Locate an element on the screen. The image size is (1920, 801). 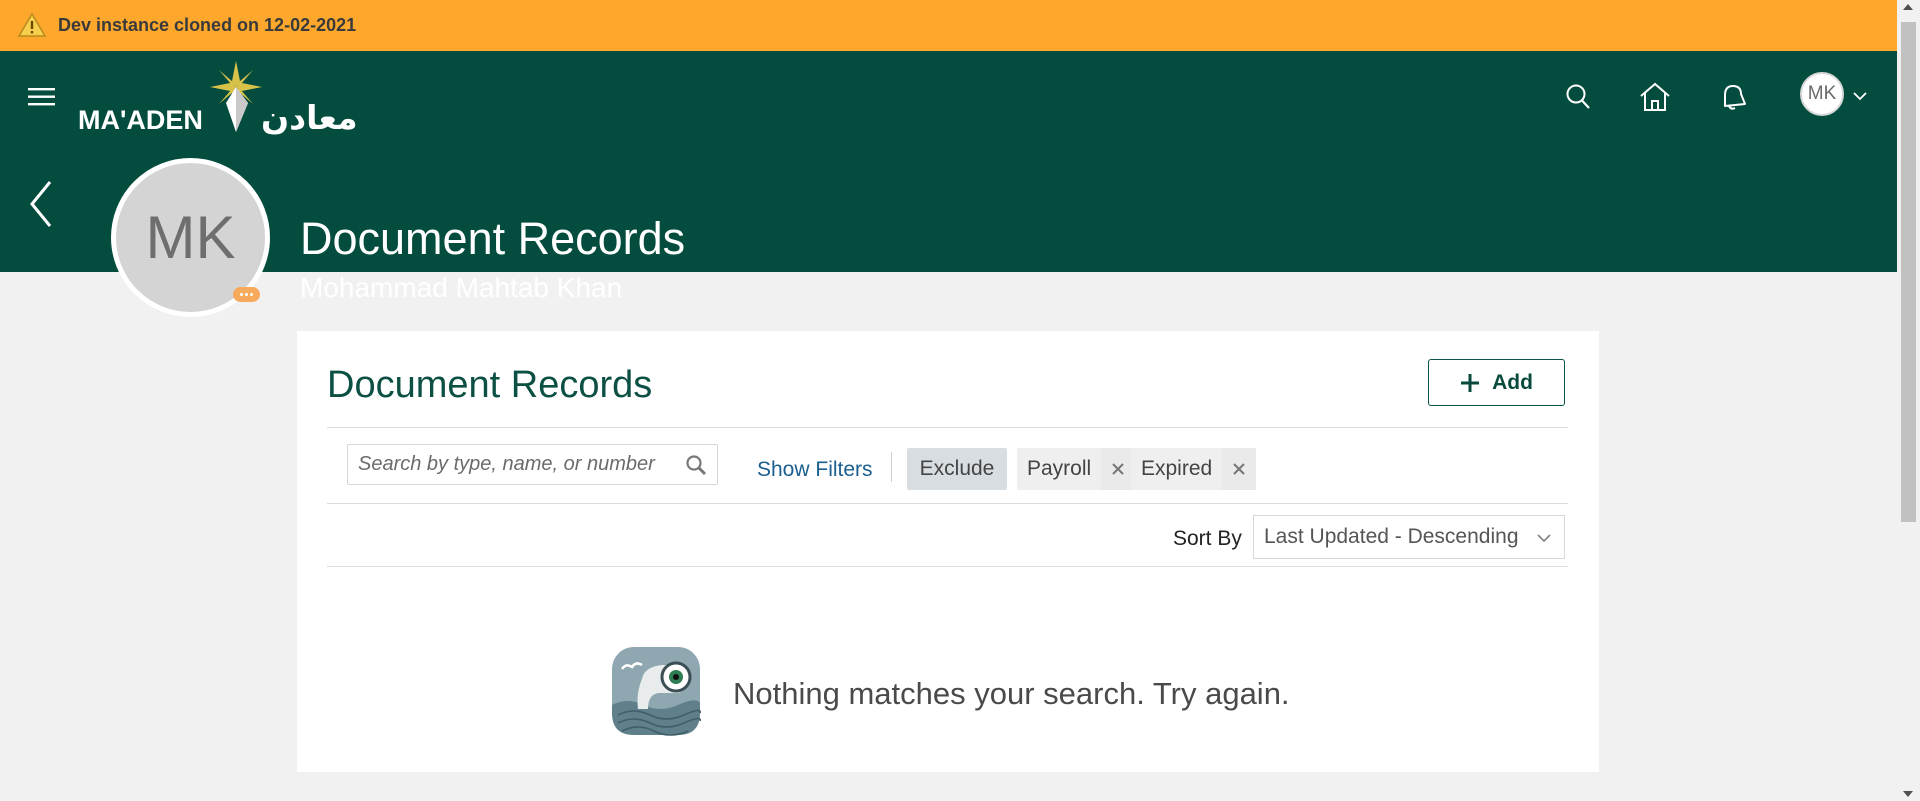
show-filters-link: Show Filters is located at coordinates (815, 470).